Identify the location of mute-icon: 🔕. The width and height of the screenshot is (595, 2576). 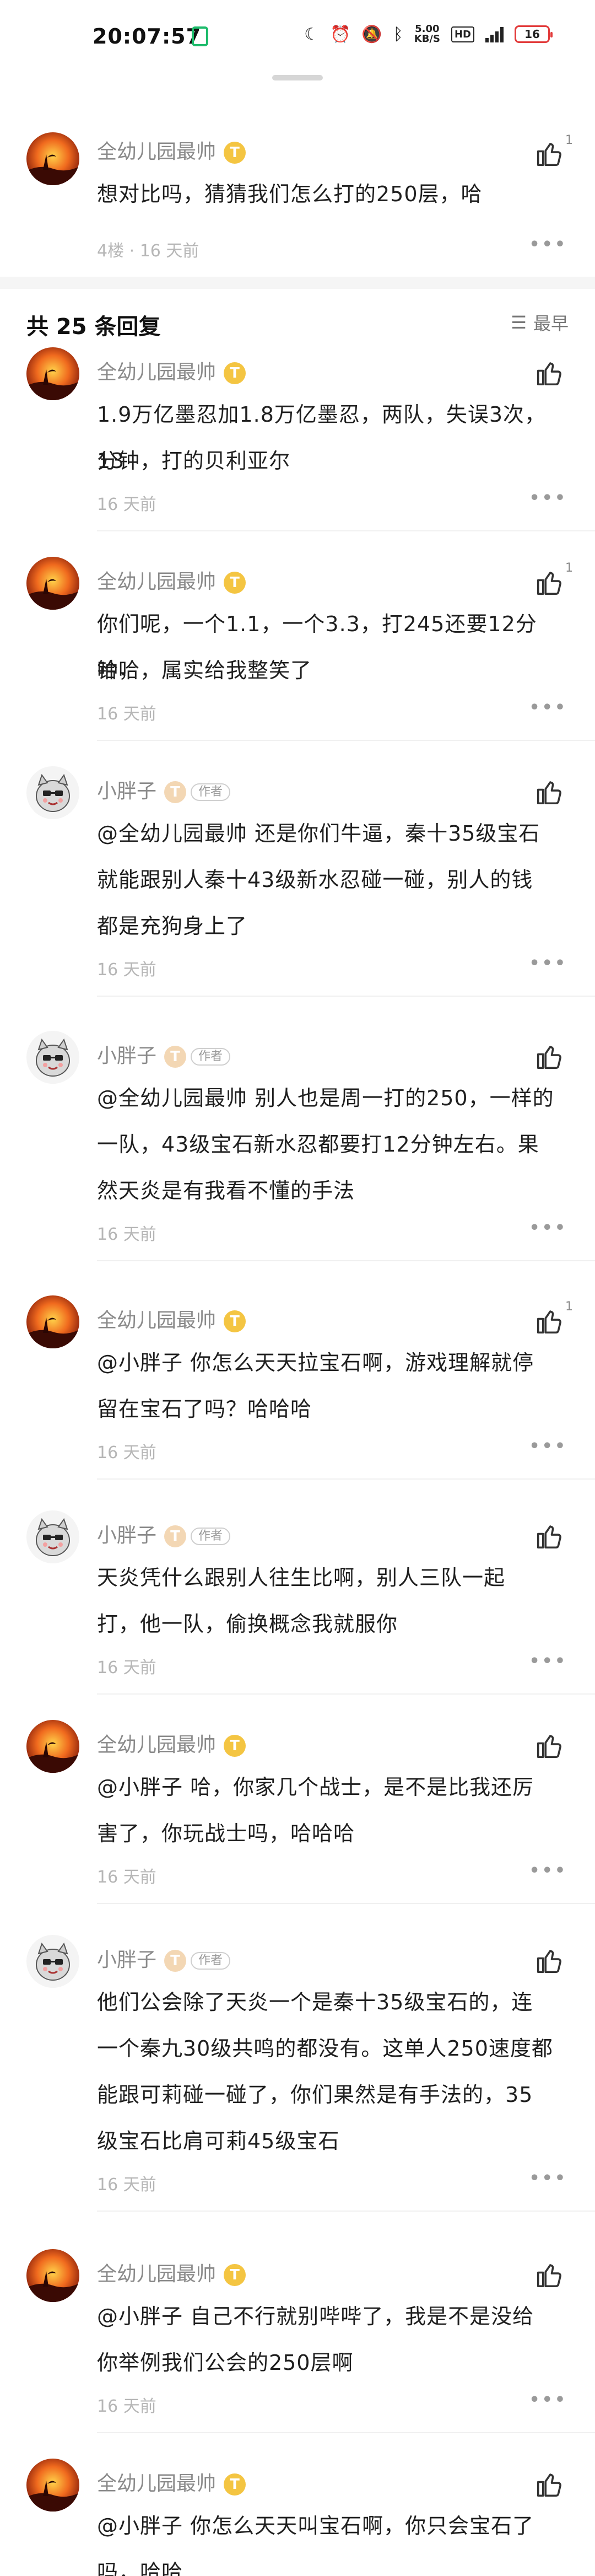
(371, 34).